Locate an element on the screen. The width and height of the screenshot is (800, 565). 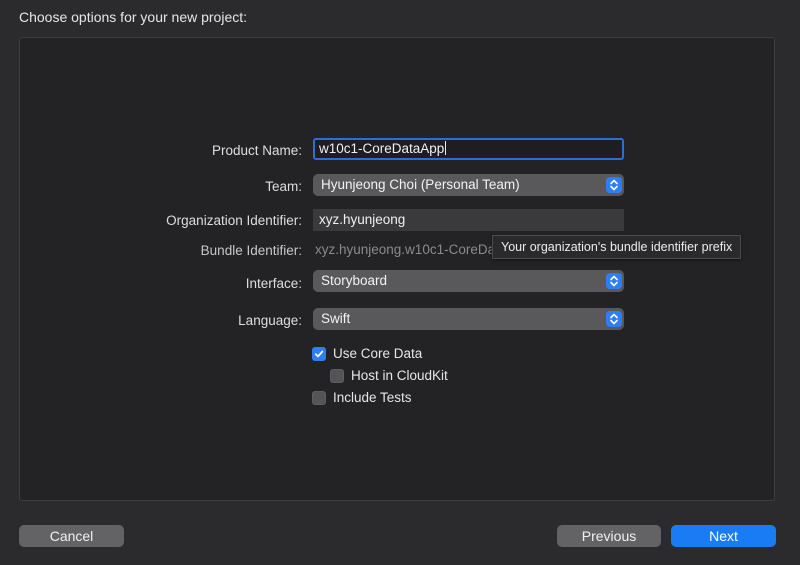
previous-button: Previous is located at coordinates (609, 536).